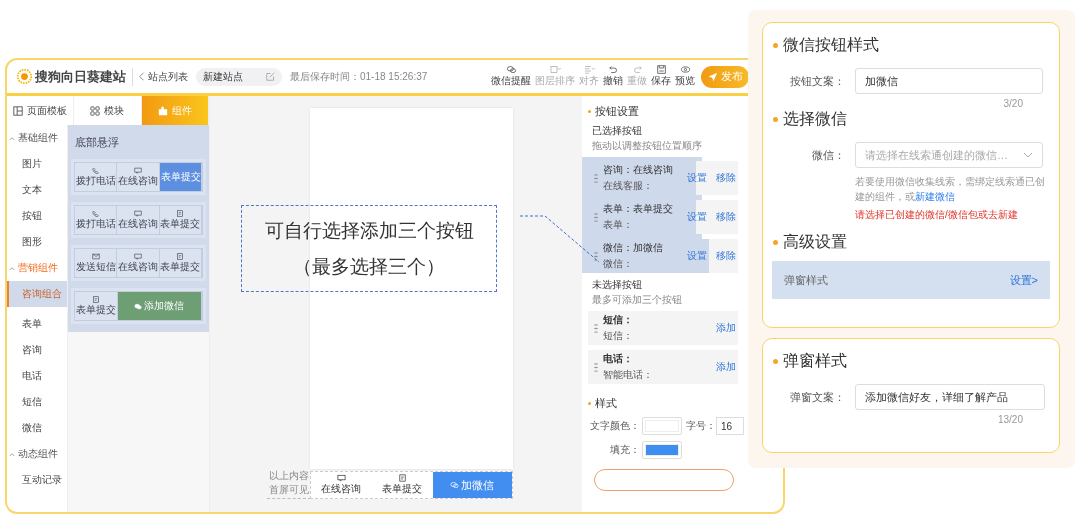  I want to click on settings-link: 设置>, so click(1023, 280).